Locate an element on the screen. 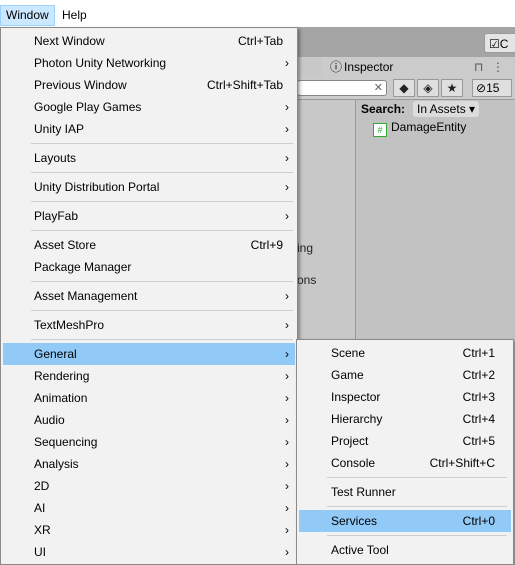 This screenshot has height=565, width=515. submenu-item-inspector: Inspector Ctrl+3 is located at coordinates (405, 397).